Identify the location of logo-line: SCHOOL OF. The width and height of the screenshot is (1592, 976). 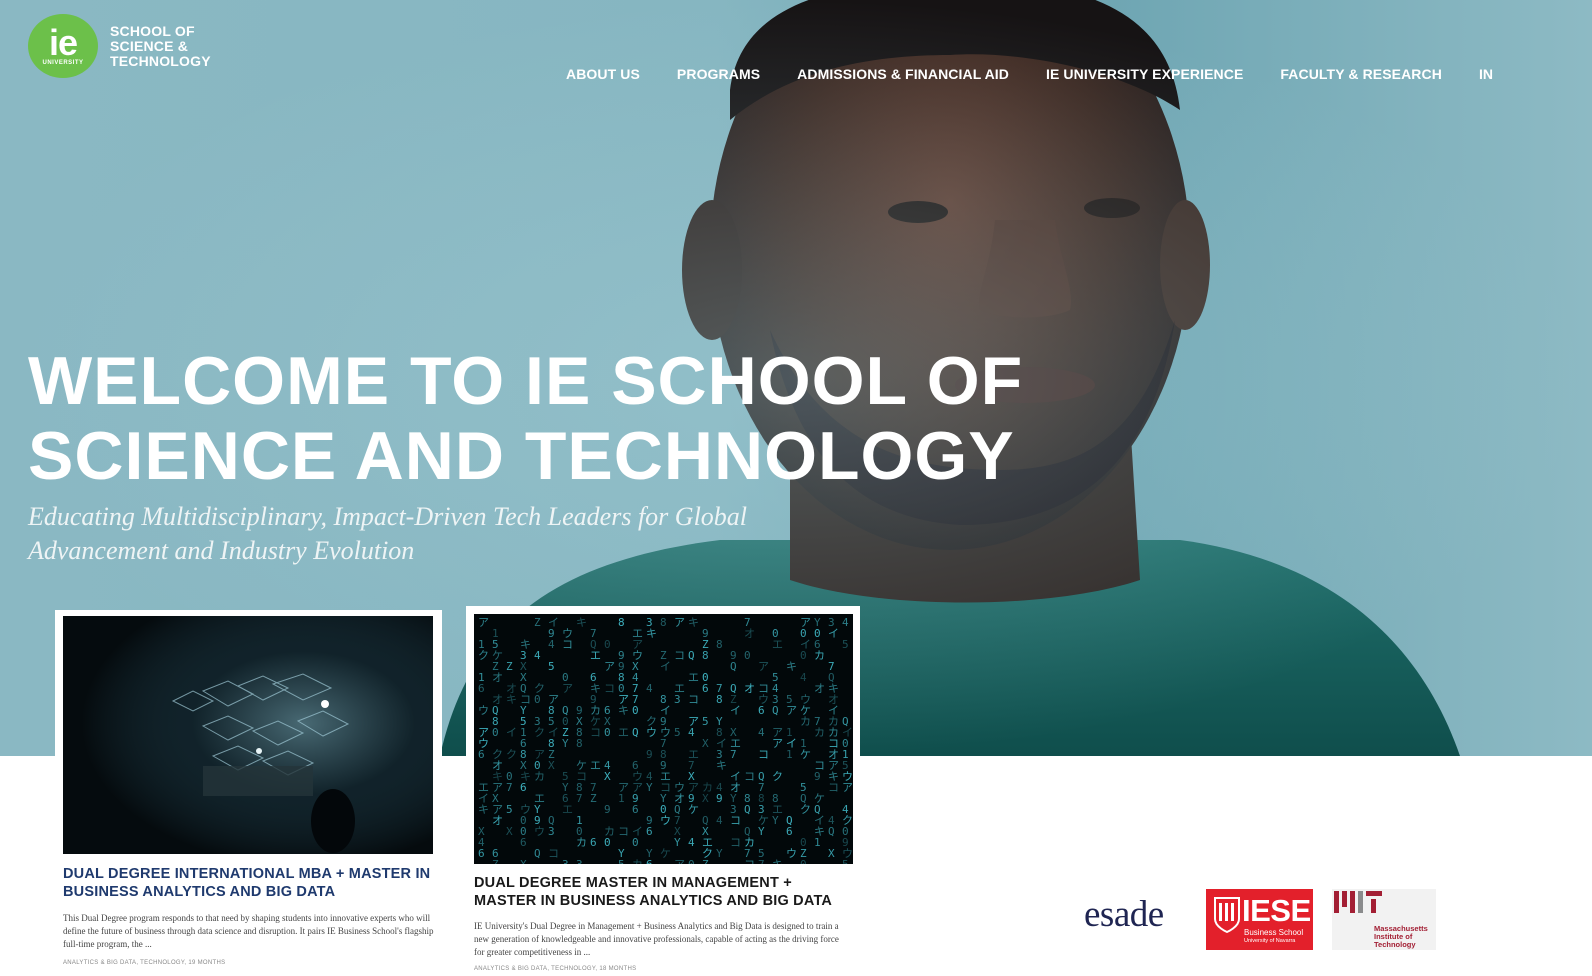
(152, 30).